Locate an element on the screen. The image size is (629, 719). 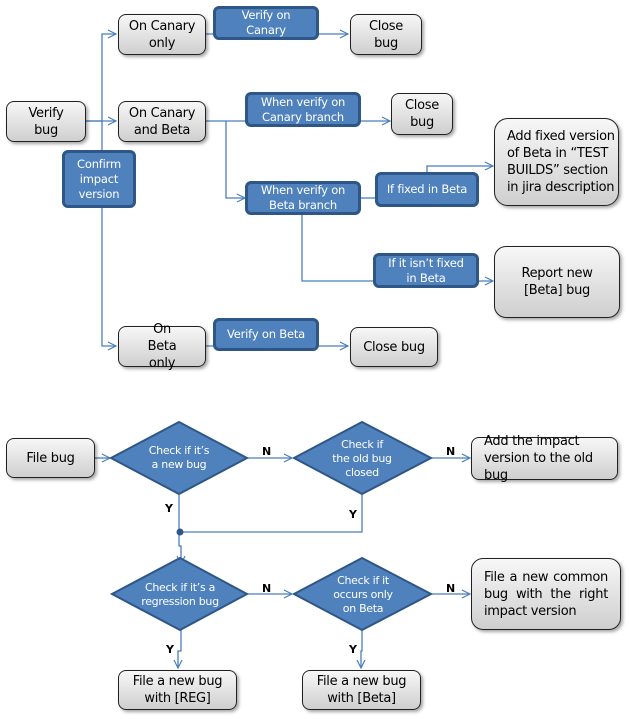
verify-bug-node: Verify bug is located at coordinates (46, 121).